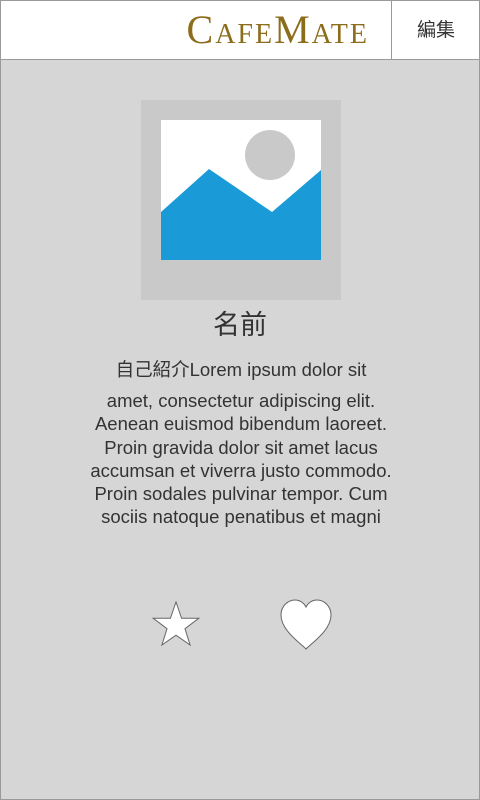 The image size is (480, 800). I want to click on like-heart-button, so click(306, 625).